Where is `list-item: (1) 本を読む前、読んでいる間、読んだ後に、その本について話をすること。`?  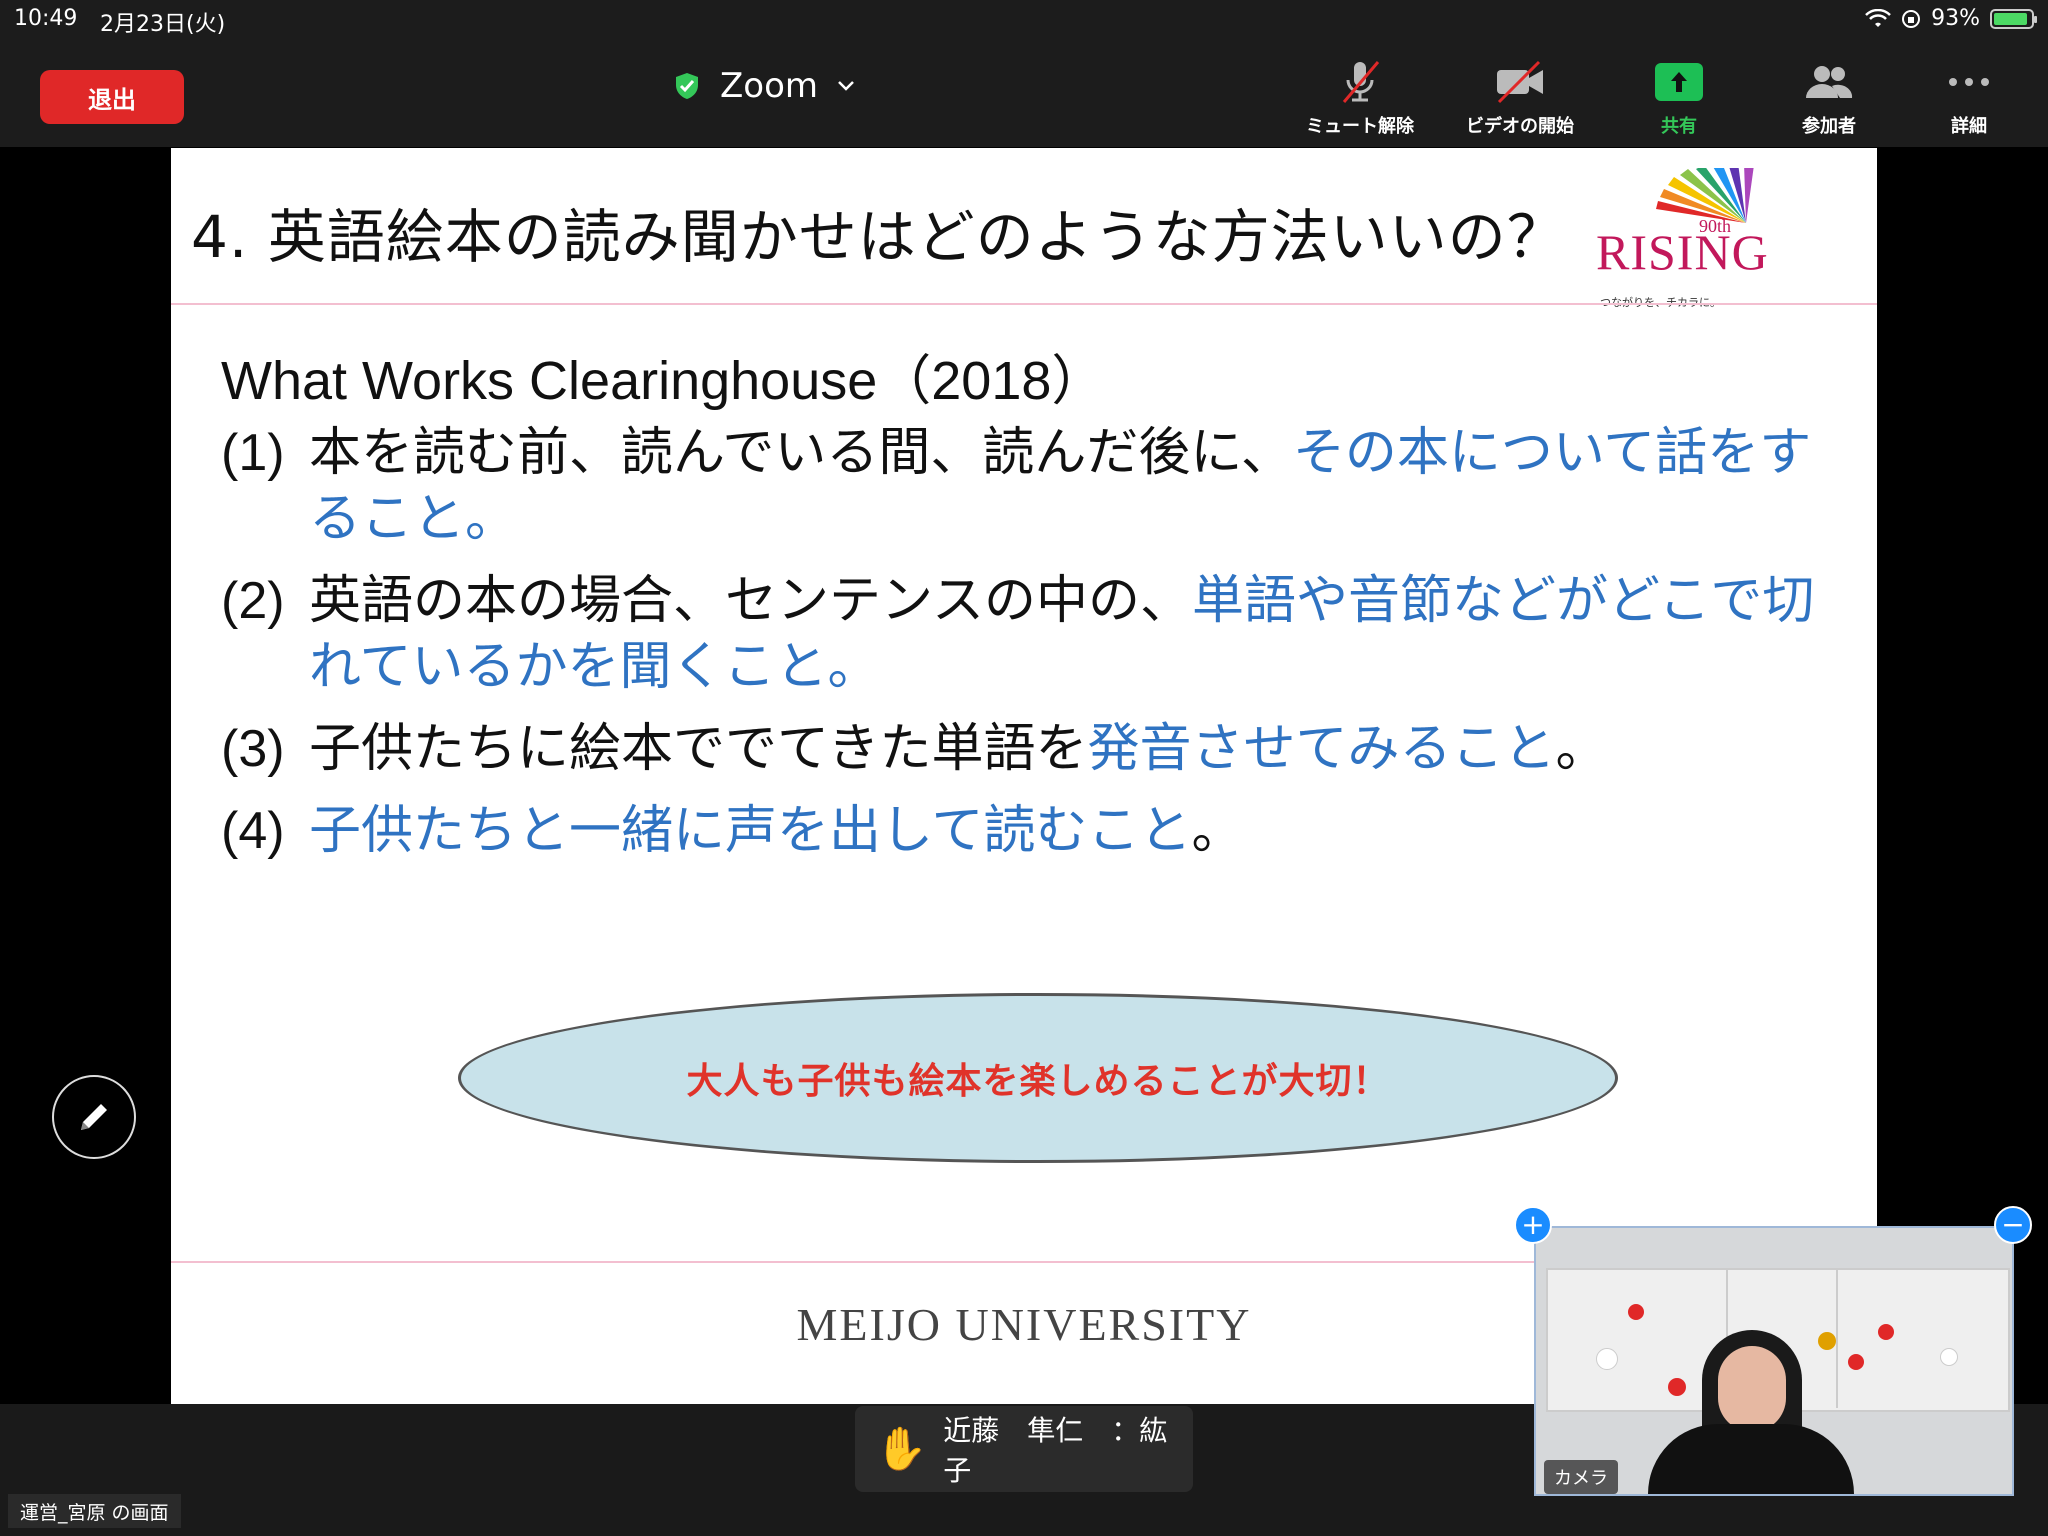 list-item: (1) 本を読む前、読んでいる間、読んだ後に、その本について話をすること。 is located at coordinates (1021, 486).